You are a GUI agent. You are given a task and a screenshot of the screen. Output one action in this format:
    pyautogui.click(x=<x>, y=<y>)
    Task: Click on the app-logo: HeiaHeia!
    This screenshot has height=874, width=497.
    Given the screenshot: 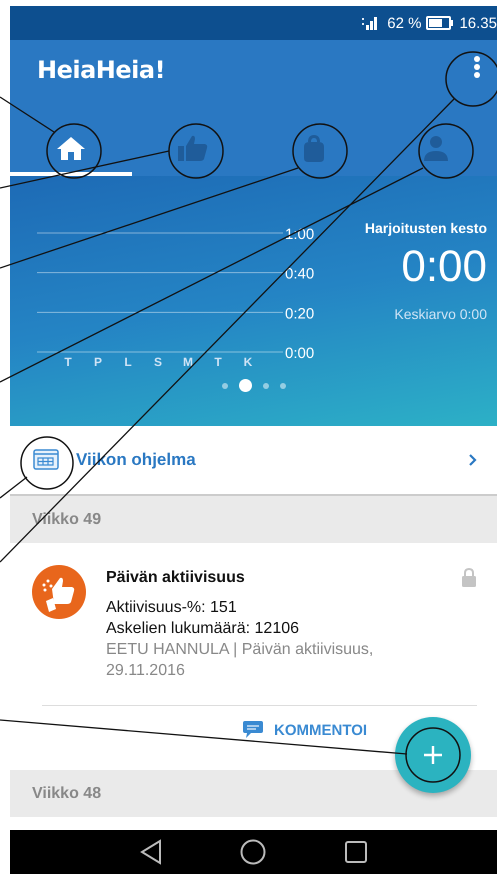 What is the action you would take?
    pyautogui.click(x=101, y=70)
    